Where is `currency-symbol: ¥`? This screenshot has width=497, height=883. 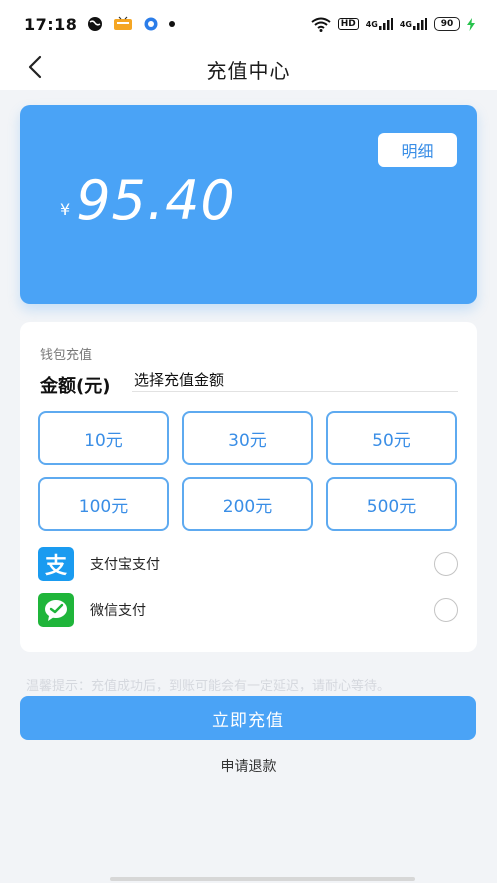
currency-symbol: ¥ is located at coordinates (65, 209).